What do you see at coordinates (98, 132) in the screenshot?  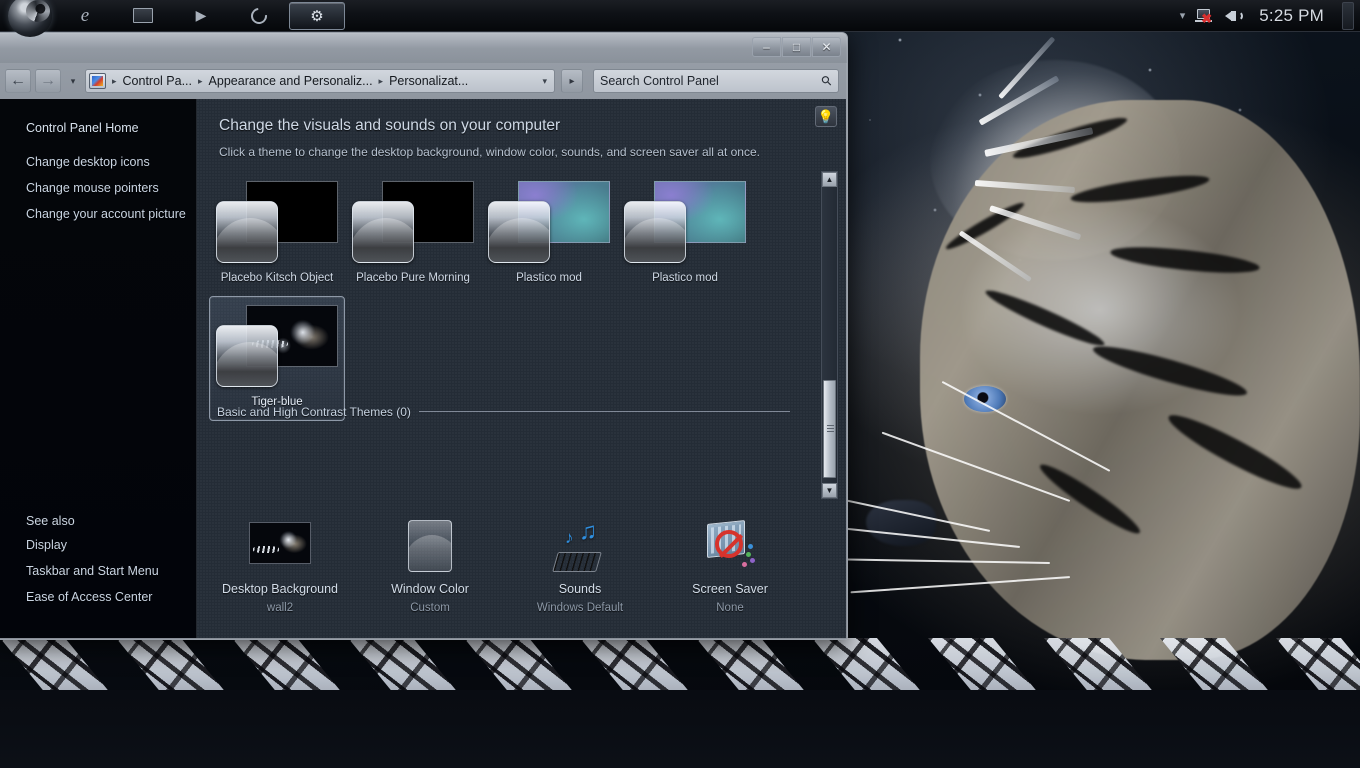 I see `sidebar-item-control-panel-home: Control Panel Home` at bounding box center [98, 132].